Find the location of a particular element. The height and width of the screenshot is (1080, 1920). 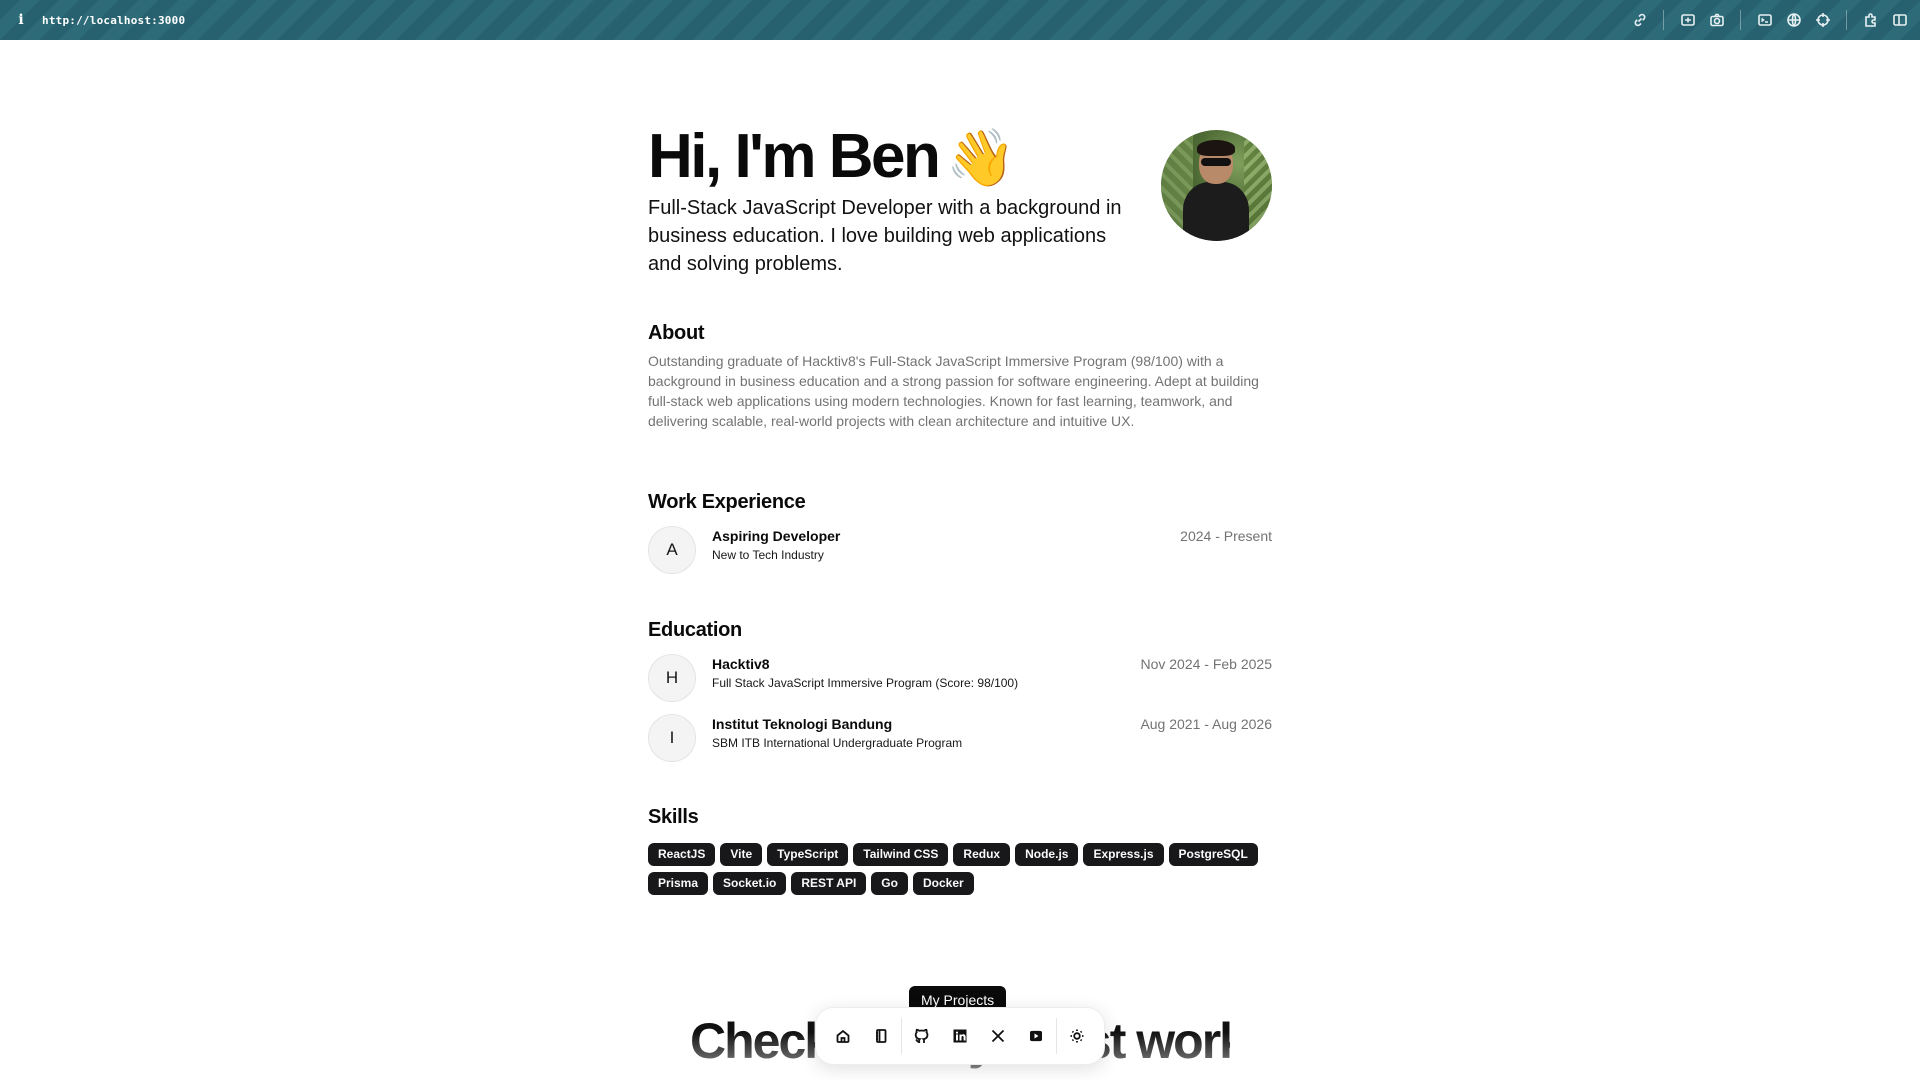

link-icon is located at coordinates (1639, 20).